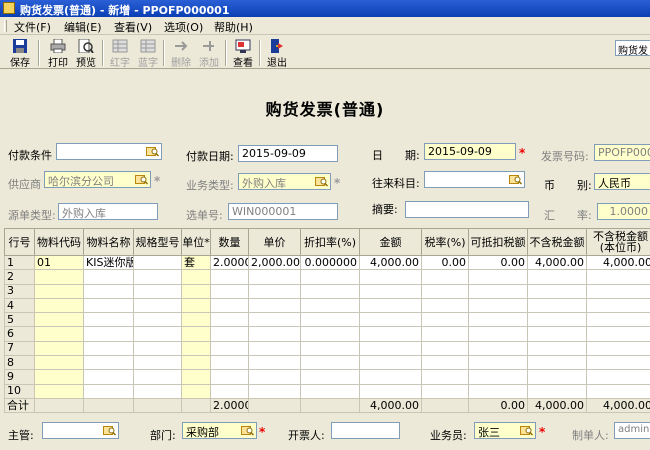 This screenshot has height=450, width=650. I want to click on table-cell: 2,000.00, so click(274, 262).